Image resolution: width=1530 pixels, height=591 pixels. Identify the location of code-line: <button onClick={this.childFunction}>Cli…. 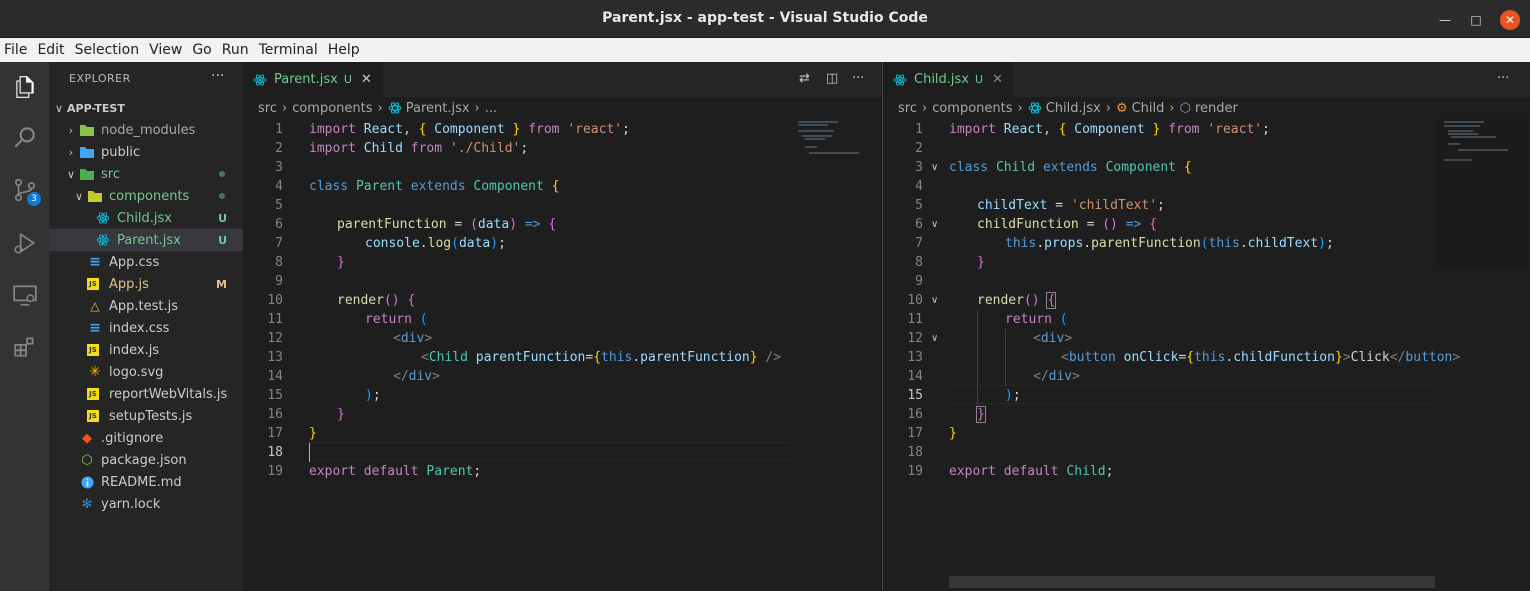
(1261, 357).